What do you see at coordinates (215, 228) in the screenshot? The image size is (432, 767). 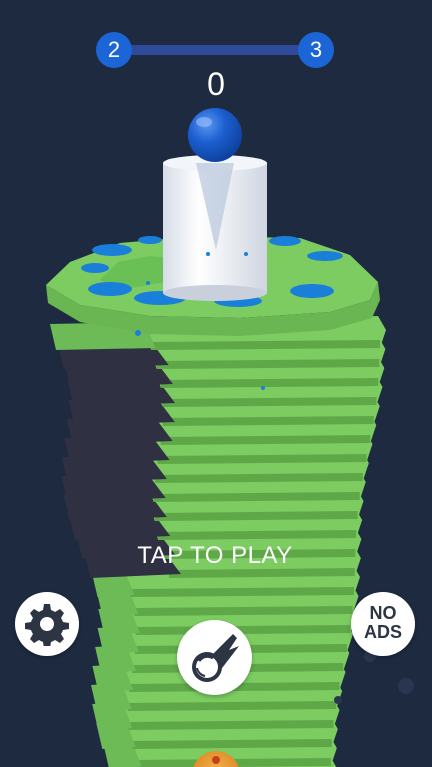 I see `central-pillar` at bounding box center [215, 228].